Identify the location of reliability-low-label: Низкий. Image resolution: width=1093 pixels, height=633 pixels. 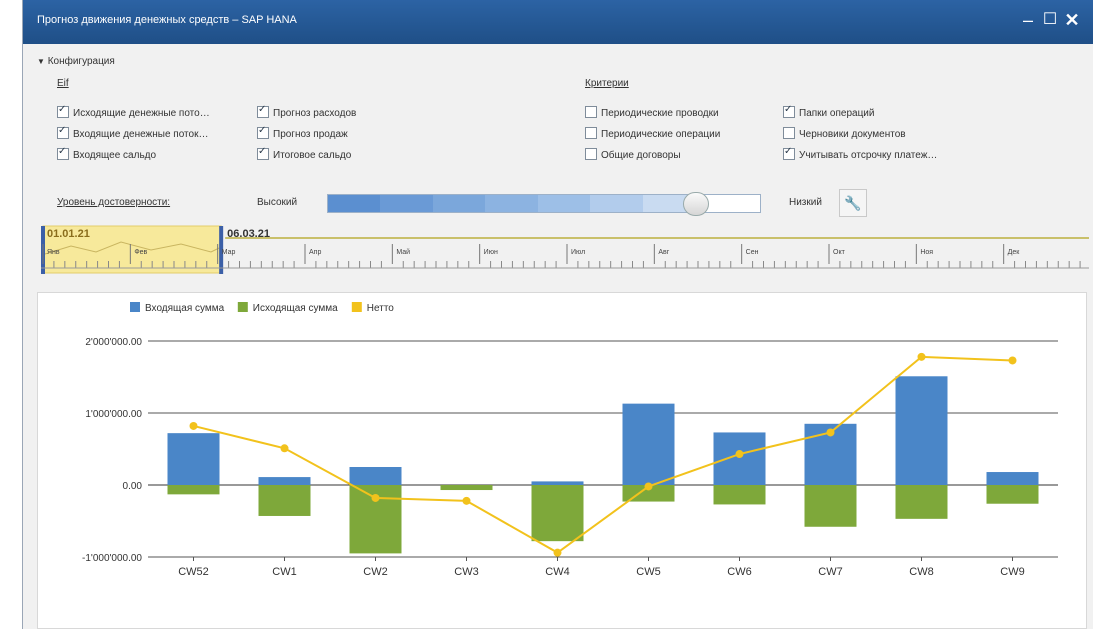
(805, 202).